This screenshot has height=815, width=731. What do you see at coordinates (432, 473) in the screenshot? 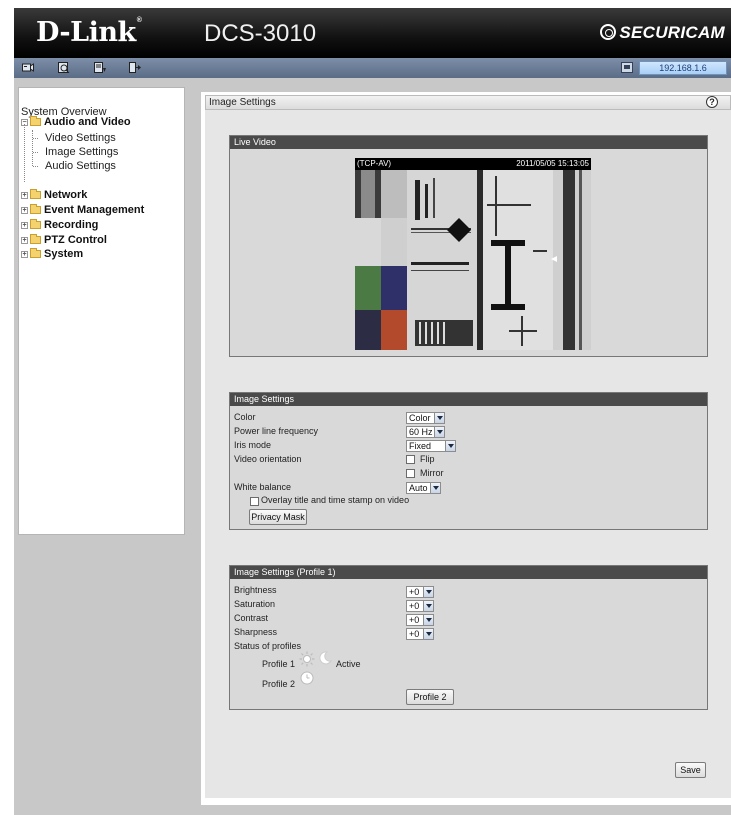
I see `mirror-label: Mirror` at bounding box center [432, 473].